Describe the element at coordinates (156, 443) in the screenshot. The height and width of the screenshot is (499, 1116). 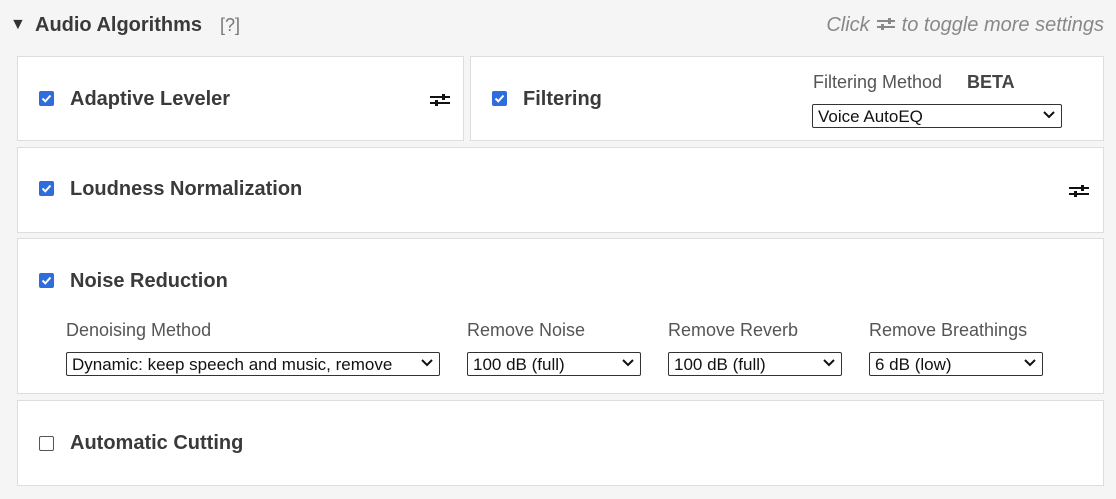
I see `automatic-cutting-label: Automatic Cutting` at that location.